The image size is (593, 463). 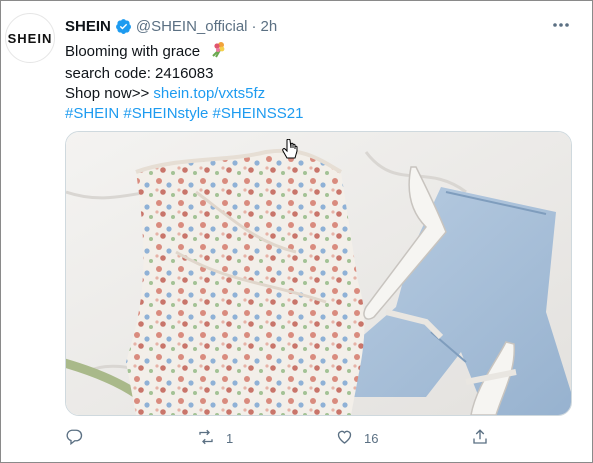 What do you see at coordinates (356, 438) in the screenshot?
I see `like-button: 16` at bounding box center [356, 438].